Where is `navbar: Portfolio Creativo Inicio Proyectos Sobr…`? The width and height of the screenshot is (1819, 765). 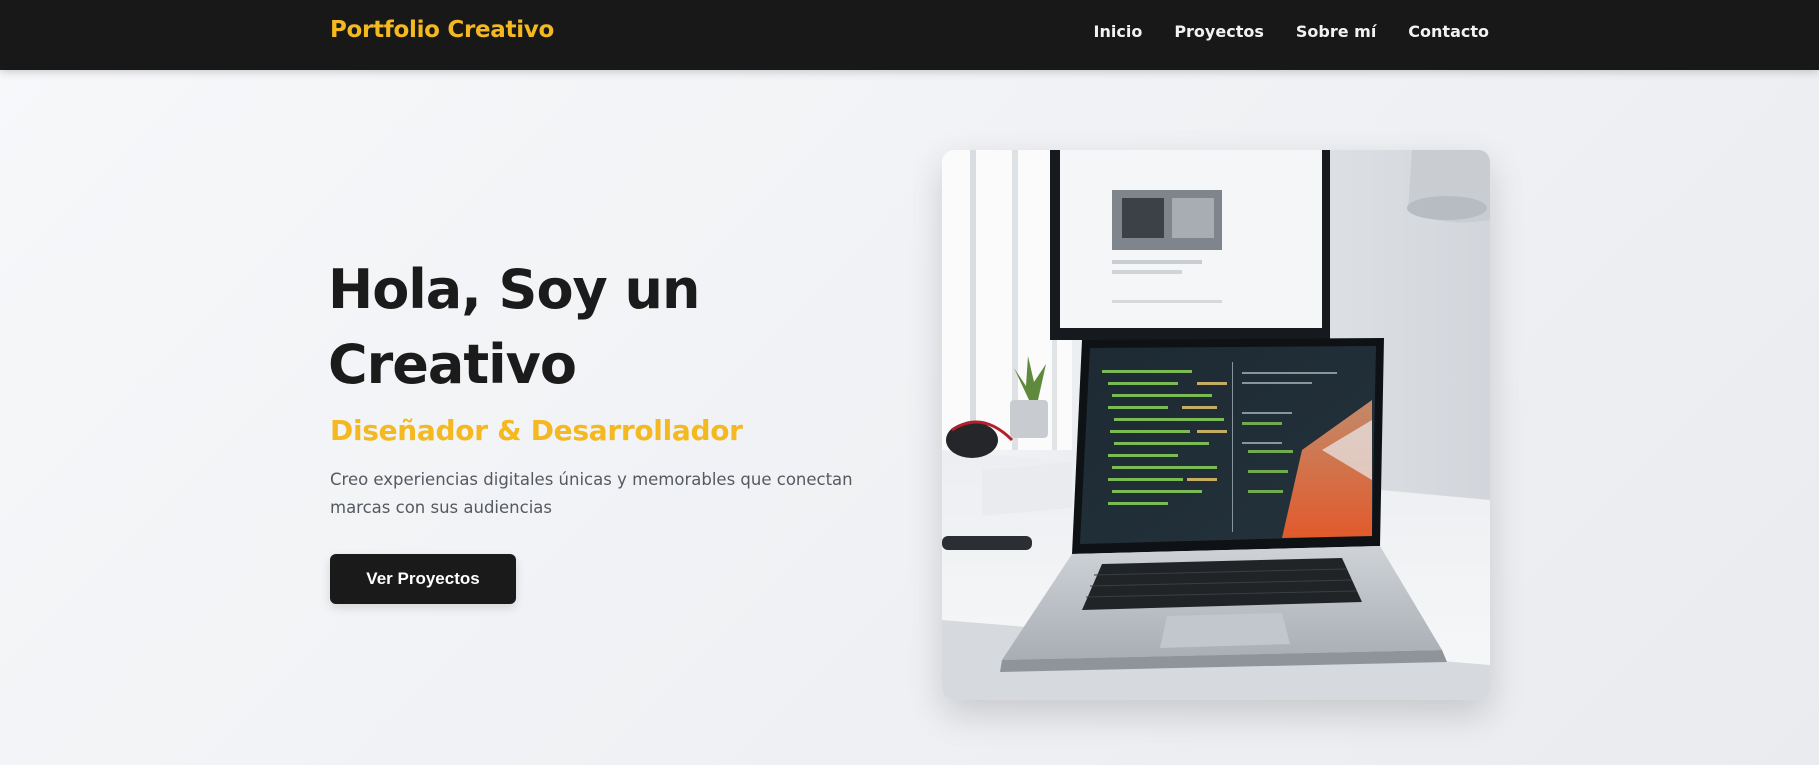 navbar: Portfolio Creativo Inicio Proyectos Sobr… is located at coordinates (909, 35).